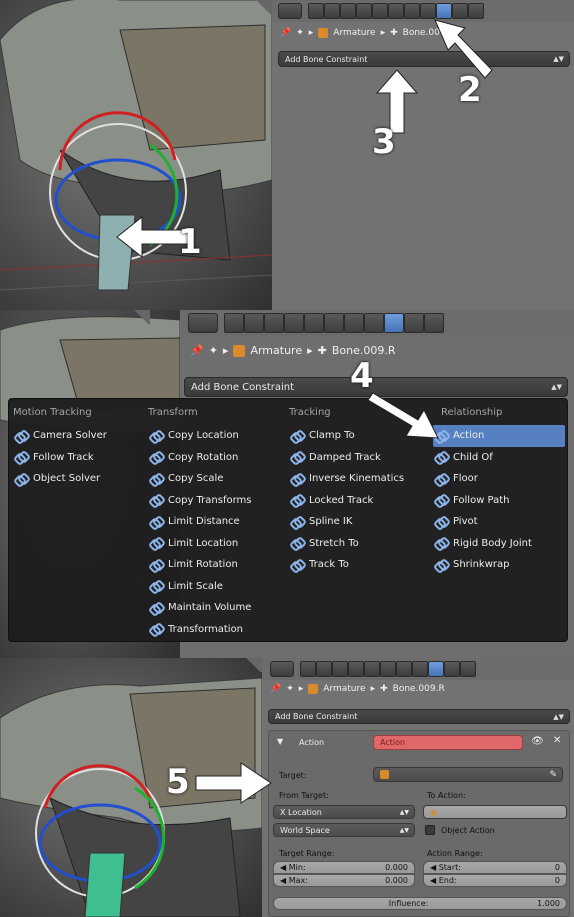 The height and width of the screenshot is (917, 574). What do you see at coordinates (305, 830) in the screenshot?
I see `target-space-value: World Space` at bounding box center [305, 830].